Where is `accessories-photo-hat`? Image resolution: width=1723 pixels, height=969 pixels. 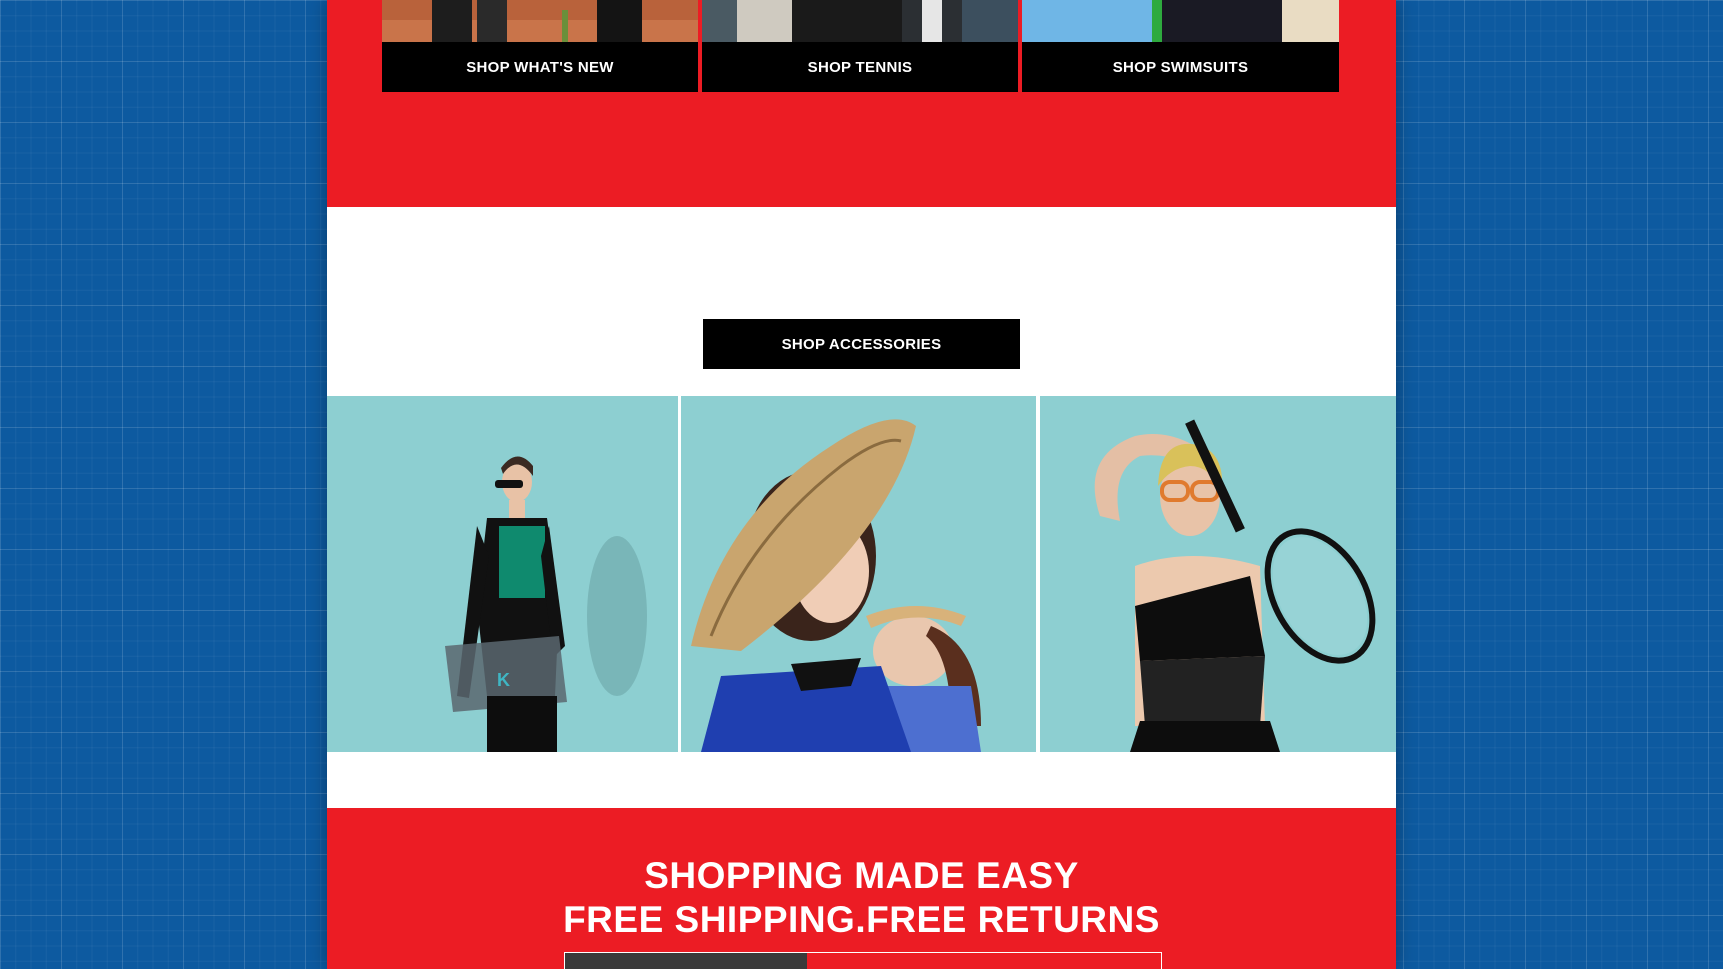
accessories-photo-hat is located at coordinates (858, 574).